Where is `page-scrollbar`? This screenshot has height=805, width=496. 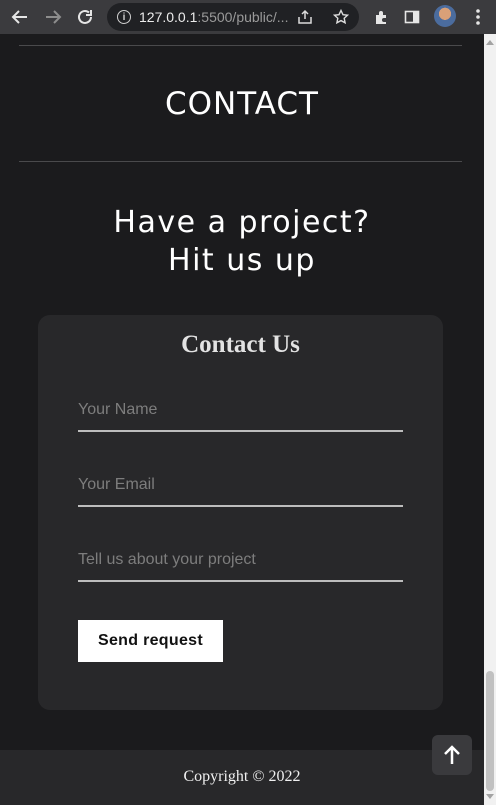 page-scrollbar is located at coordinates (490, 419).